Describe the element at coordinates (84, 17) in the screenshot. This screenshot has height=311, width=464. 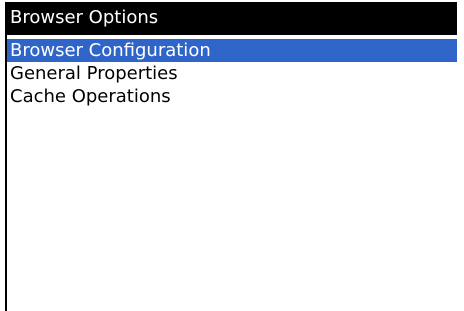
I see `page-title: Browser Options` at that location.